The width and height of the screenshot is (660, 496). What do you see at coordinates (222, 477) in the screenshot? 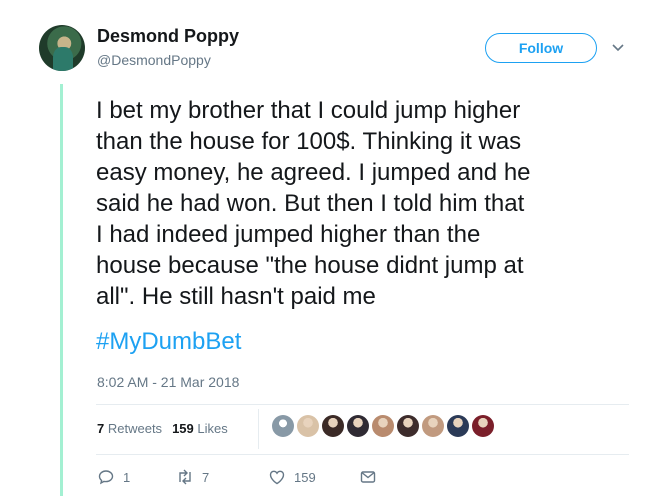
I see `retweet-button: 7` at bounding box center [222, 477].